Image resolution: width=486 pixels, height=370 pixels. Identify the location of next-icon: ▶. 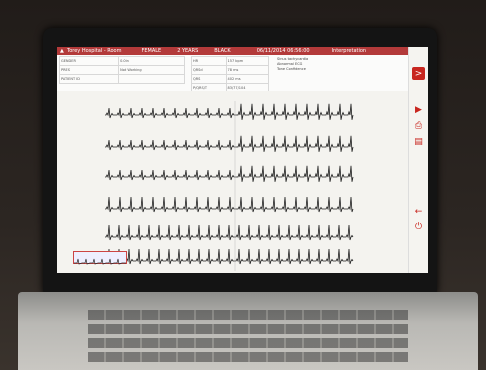
(418, 109).